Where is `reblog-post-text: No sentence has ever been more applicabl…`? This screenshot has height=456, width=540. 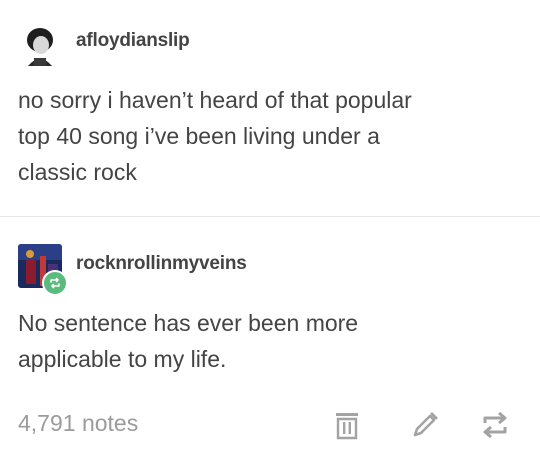 reblog-post-text: No sentence has ever been more applicabl… is located at coordinates (188, 341).